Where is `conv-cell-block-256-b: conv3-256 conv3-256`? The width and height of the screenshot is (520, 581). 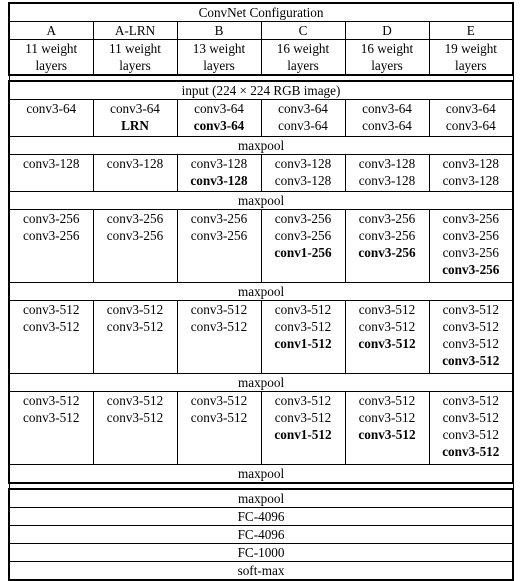
conv-cell-block-256-b: conv3-256 conv3-256 is located at coordinates (219, 246).